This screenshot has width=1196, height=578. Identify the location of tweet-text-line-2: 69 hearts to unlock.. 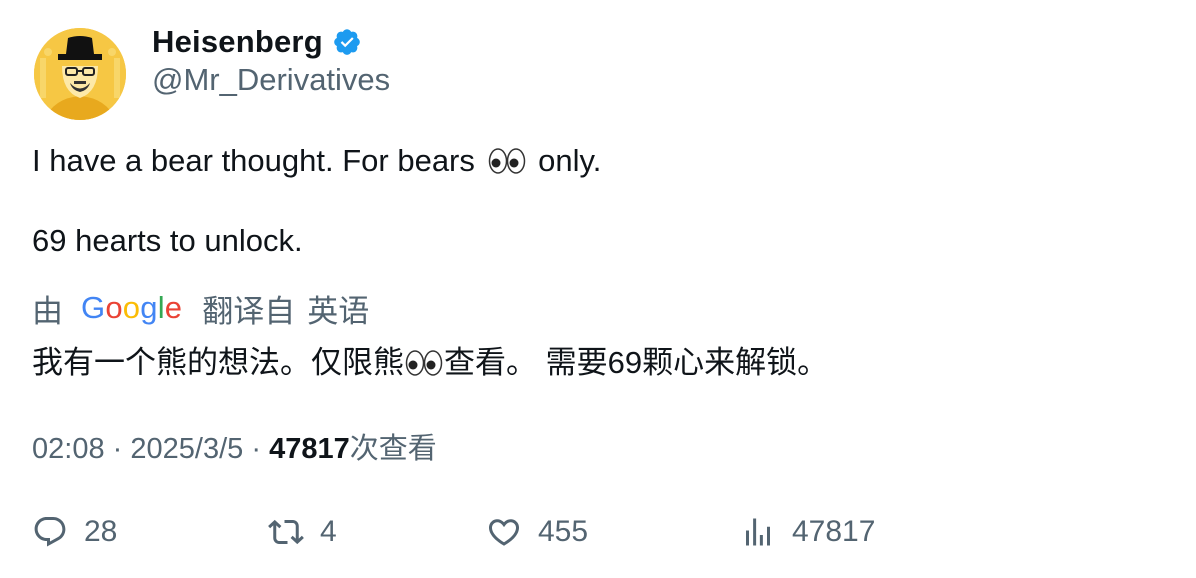
(167, 240).